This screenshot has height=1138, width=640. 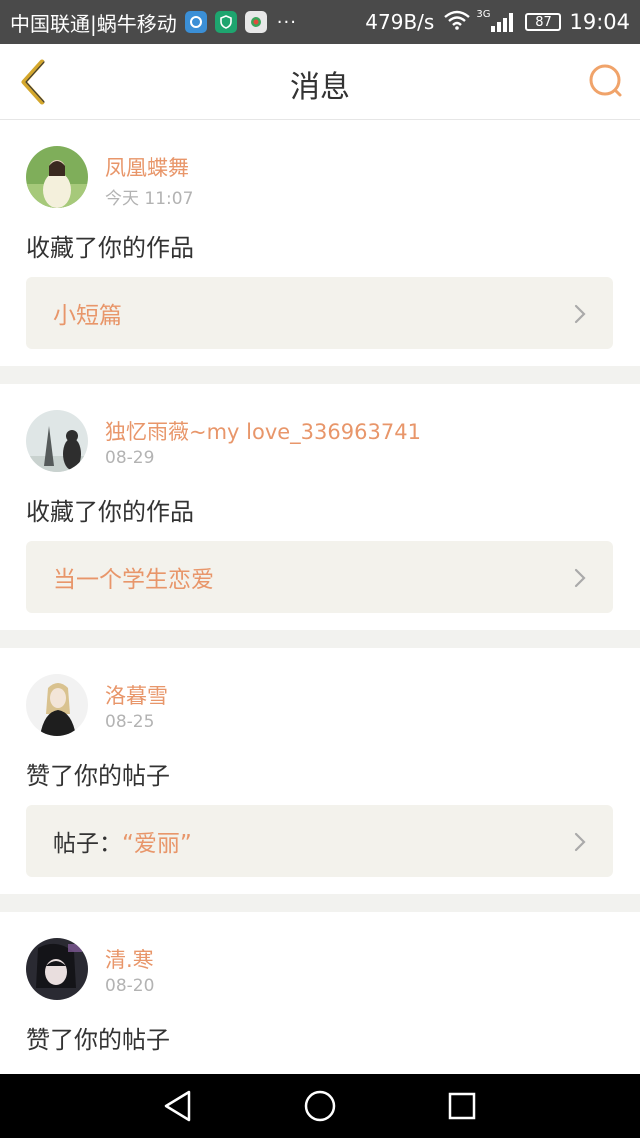 What do you see at coordinates (93, 23) in the screenshot?
I see `carrier-label: 中国联通|蜗牛移动` at bounding box center [93, 23].